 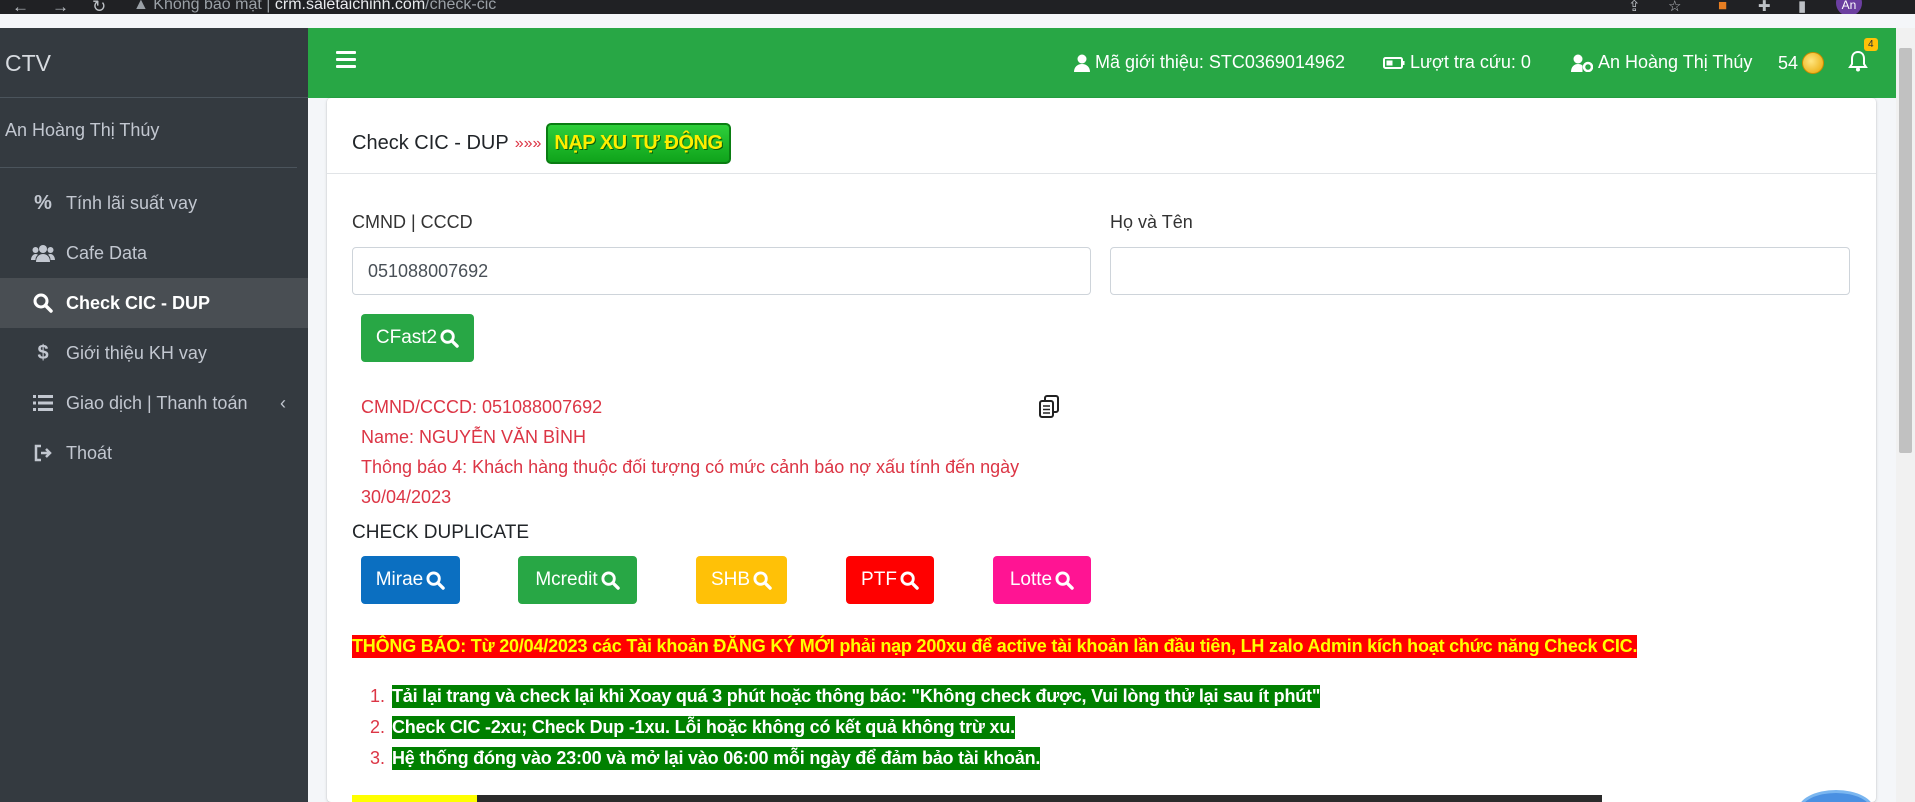 I want to click on url-path: /check-cic, so click(x=461, y=6).